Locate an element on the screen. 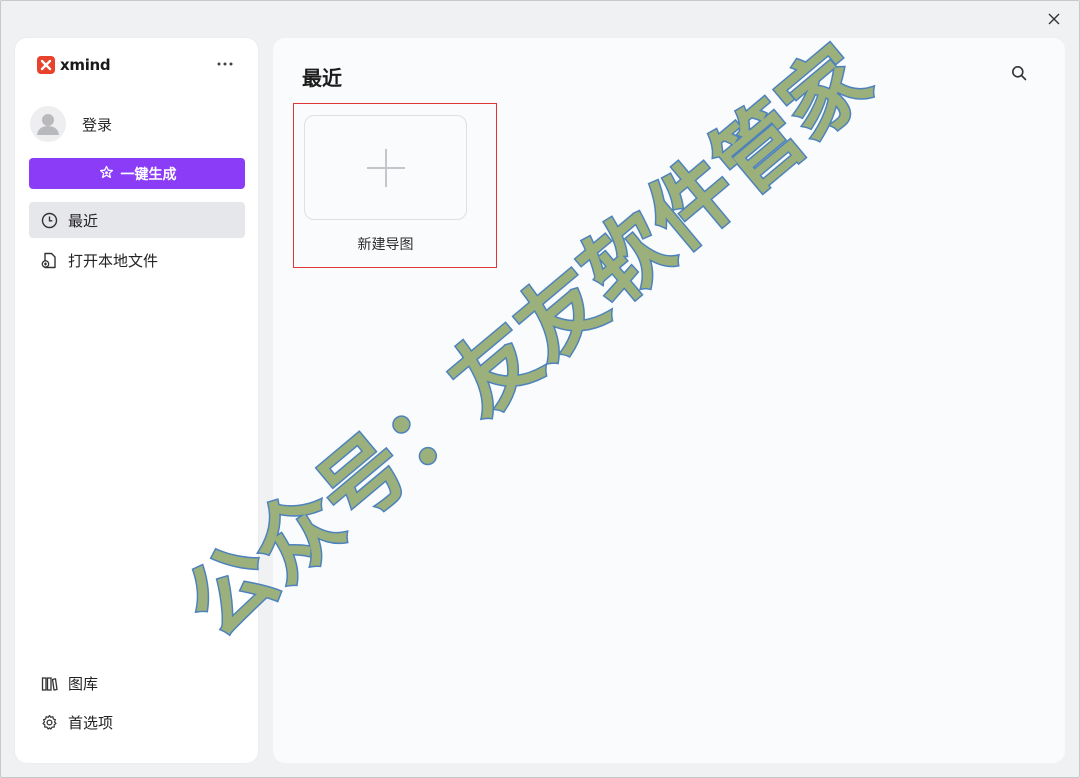 This screenshot has width=1080, height=778. sidebar-item-label: 打开本地文件 is located at coordinates (113, 260).